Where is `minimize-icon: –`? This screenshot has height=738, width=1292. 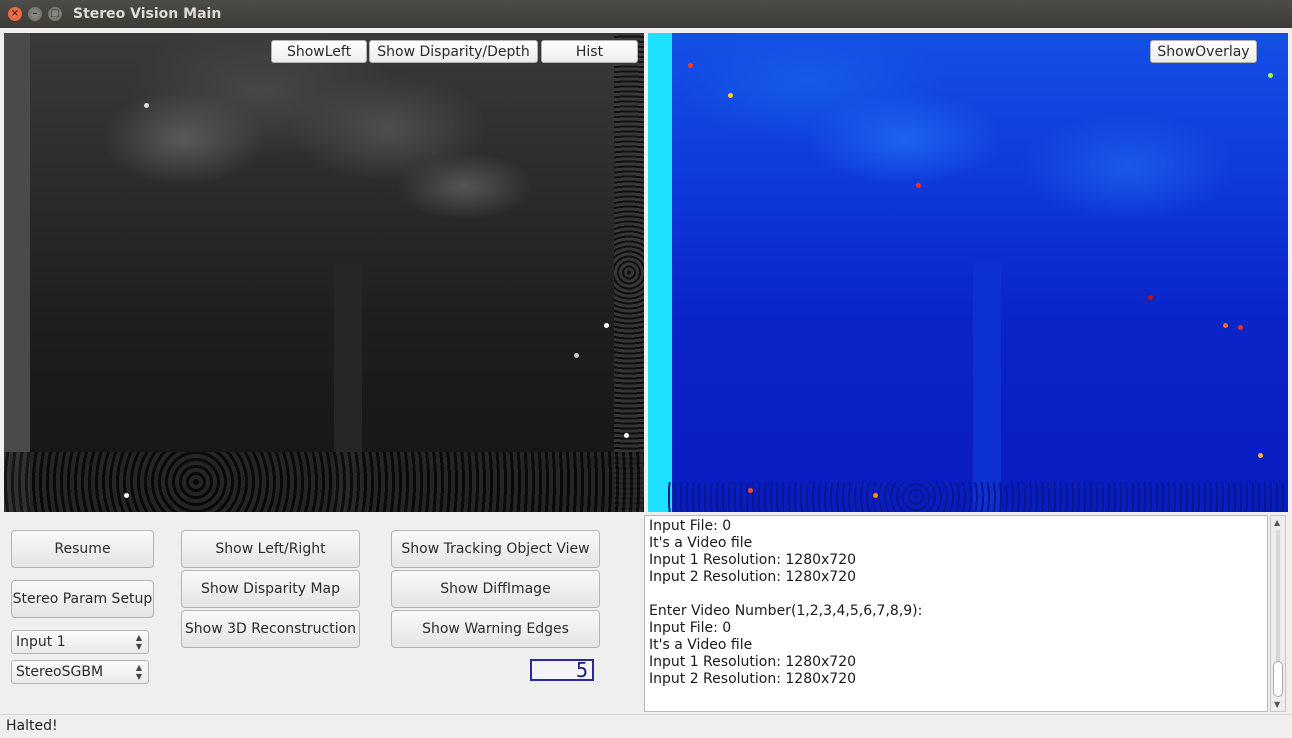
minimize-icon: – is located at coordinates (35, 14).